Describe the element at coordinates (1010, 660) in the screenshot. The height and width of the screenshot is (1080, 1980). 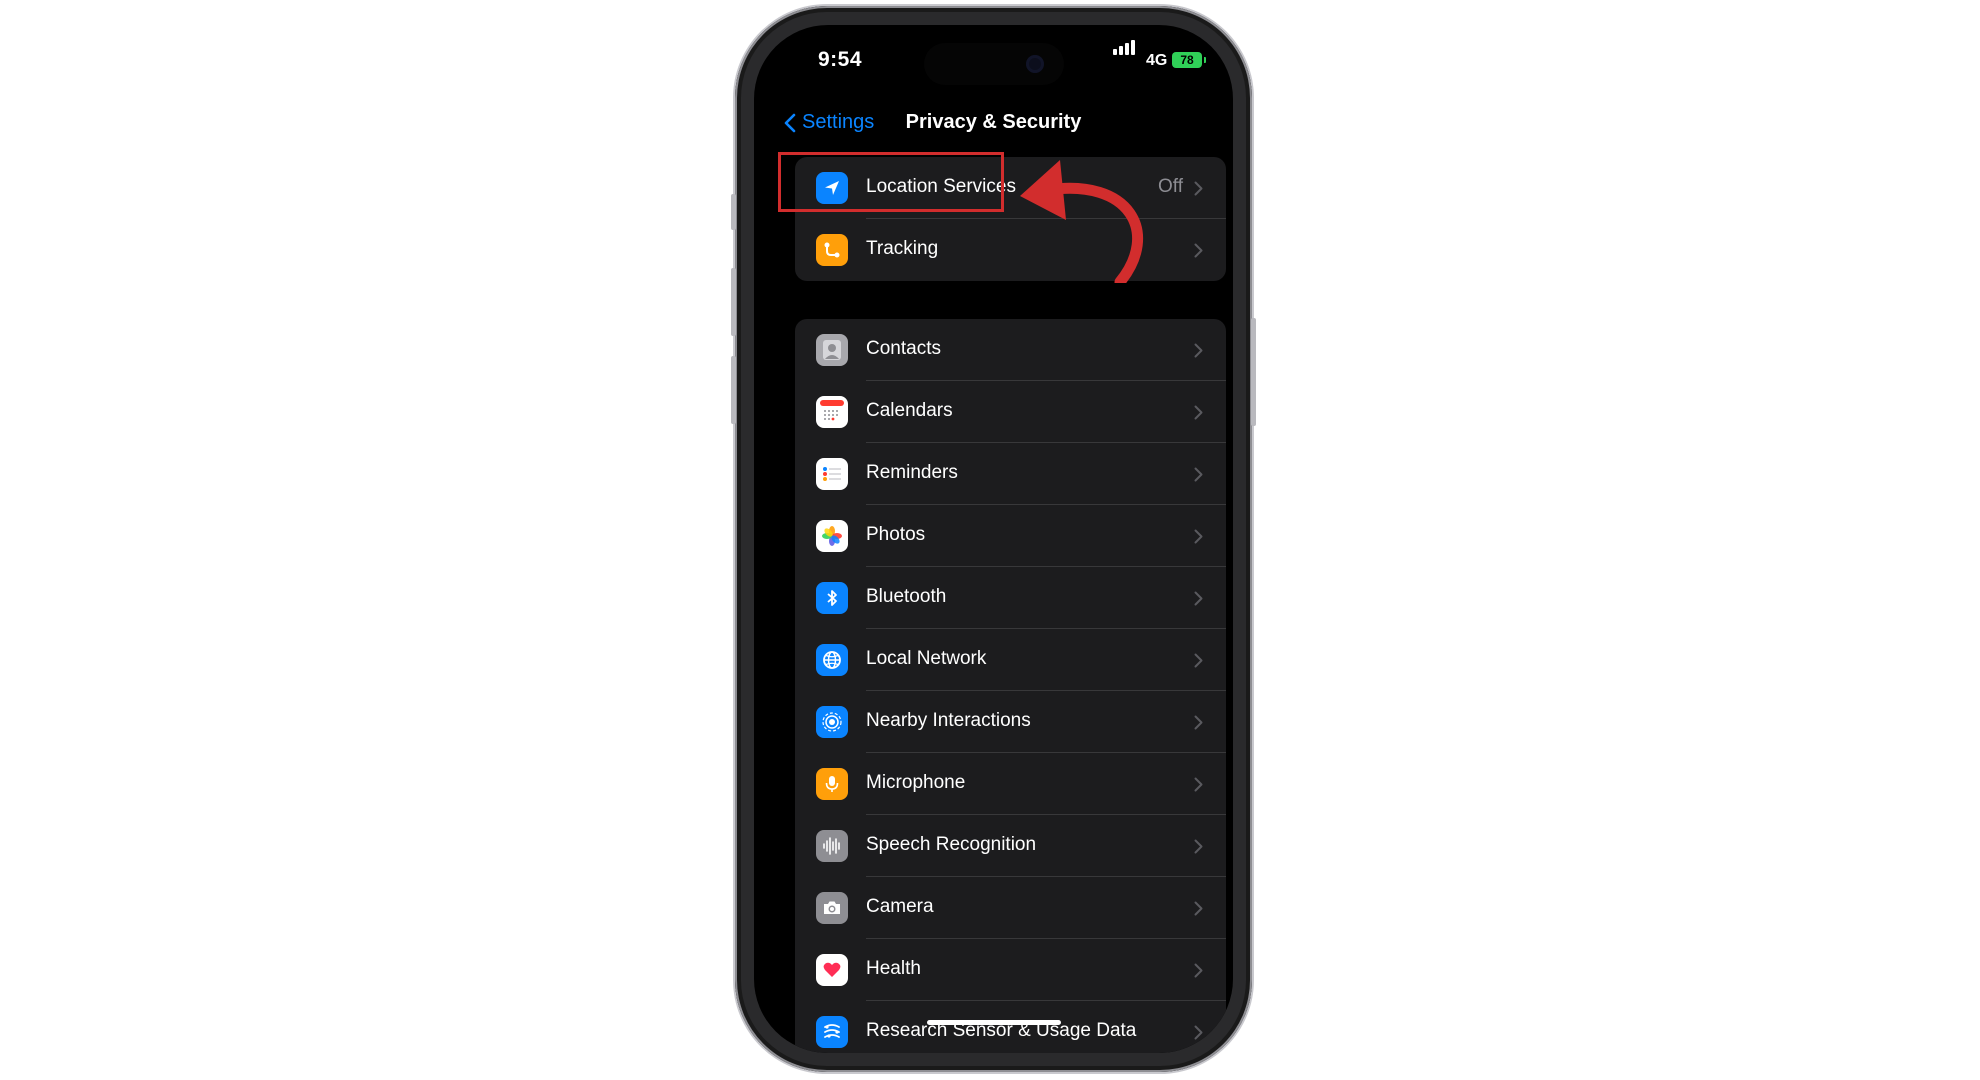
I see `row-local-network: Local Network` at that location.